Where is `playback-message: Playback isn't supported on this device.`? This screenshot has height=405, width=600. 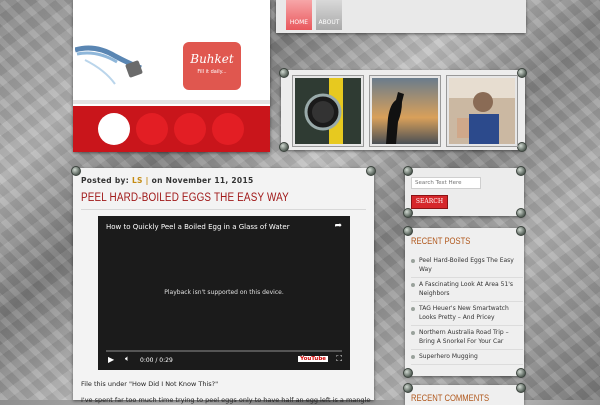
playback-message: Playback isn't supported on this device. is located at coordinates (224, 292).